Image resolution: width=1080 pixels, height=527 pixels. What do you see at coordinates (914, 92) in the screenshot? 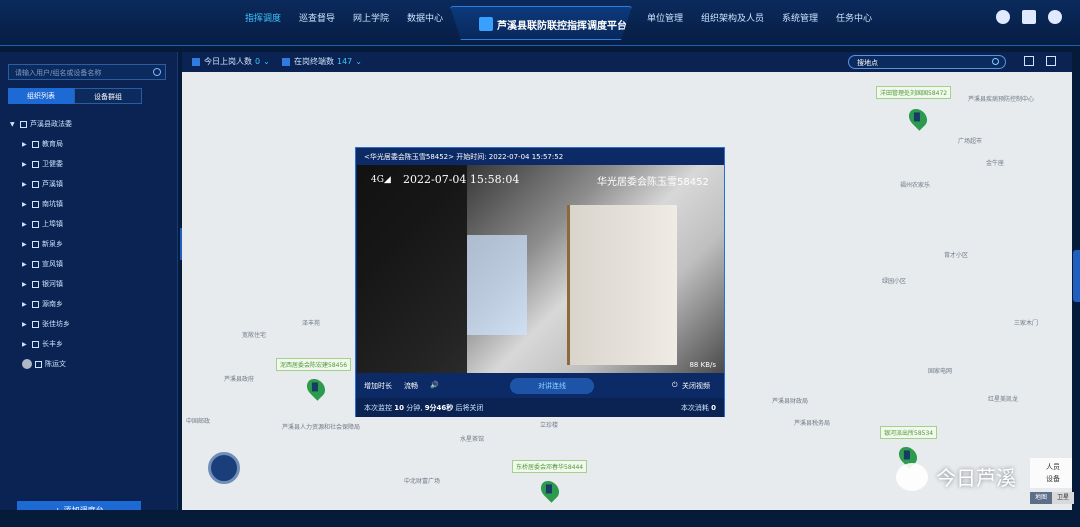
I see `map-marker-label: 洋田管理处刘国国58472` at bounding box center [914, 92].